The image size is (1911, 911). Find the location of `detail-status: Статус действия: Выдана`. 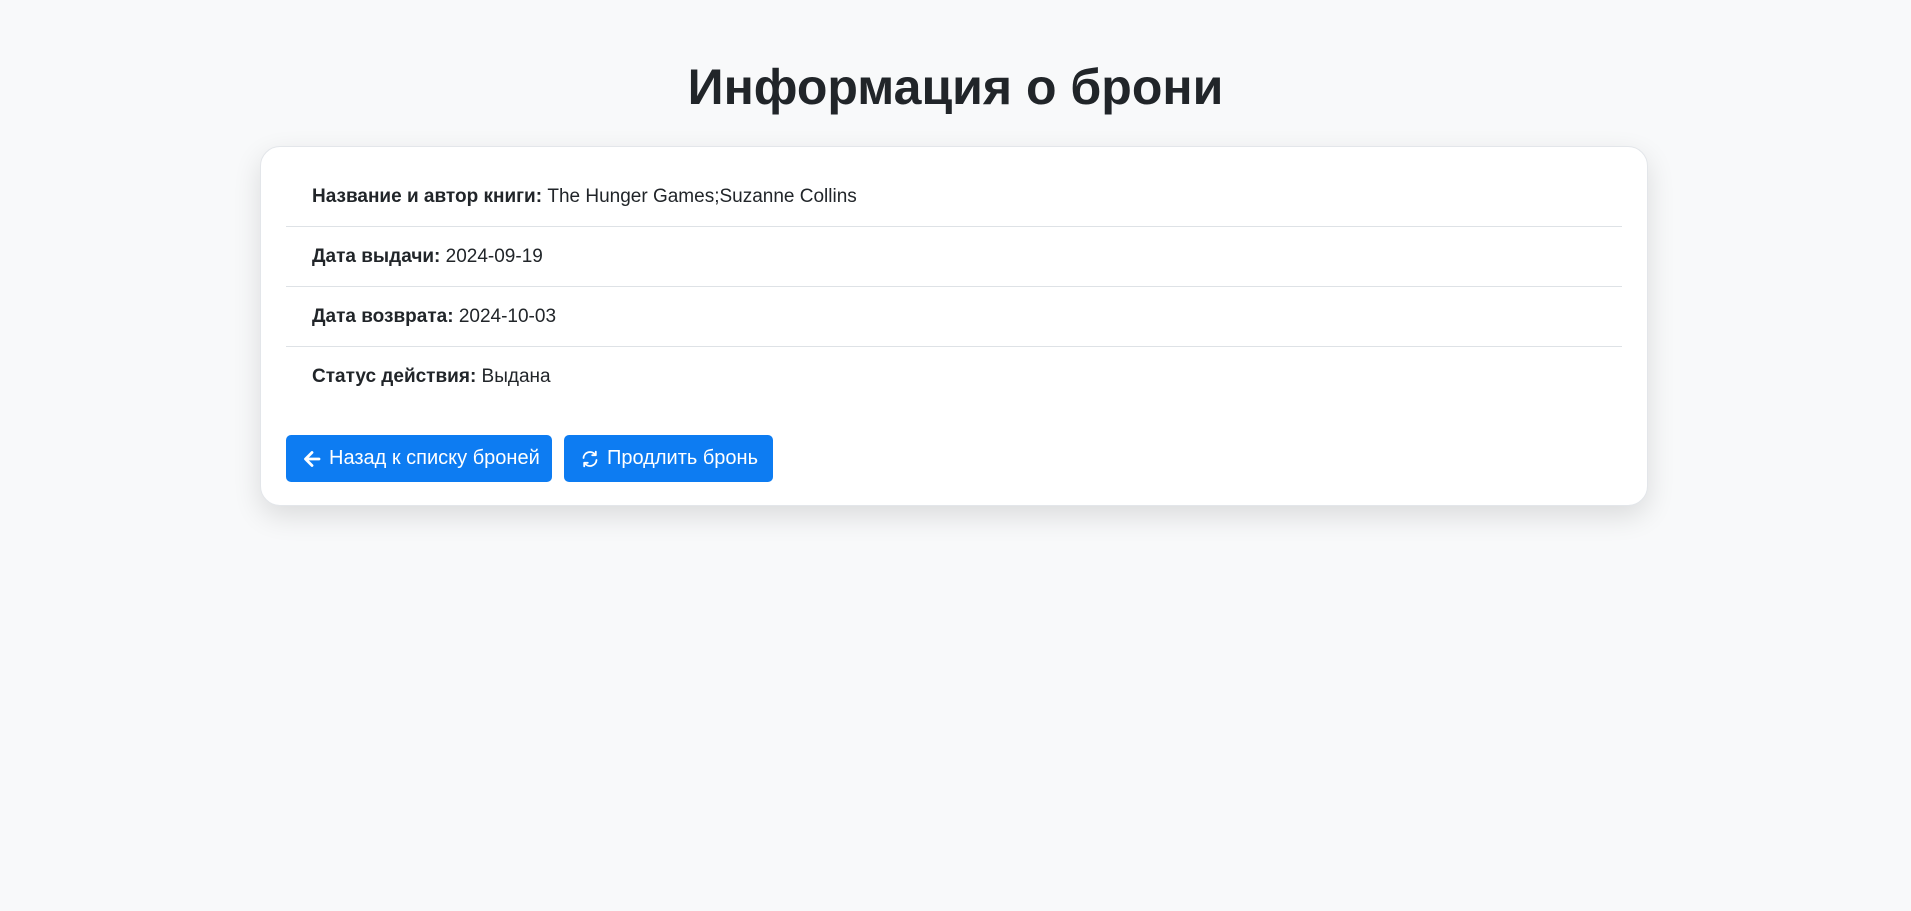

detail-status: Статус действия: Выдана is located at coordinates (954, 377).